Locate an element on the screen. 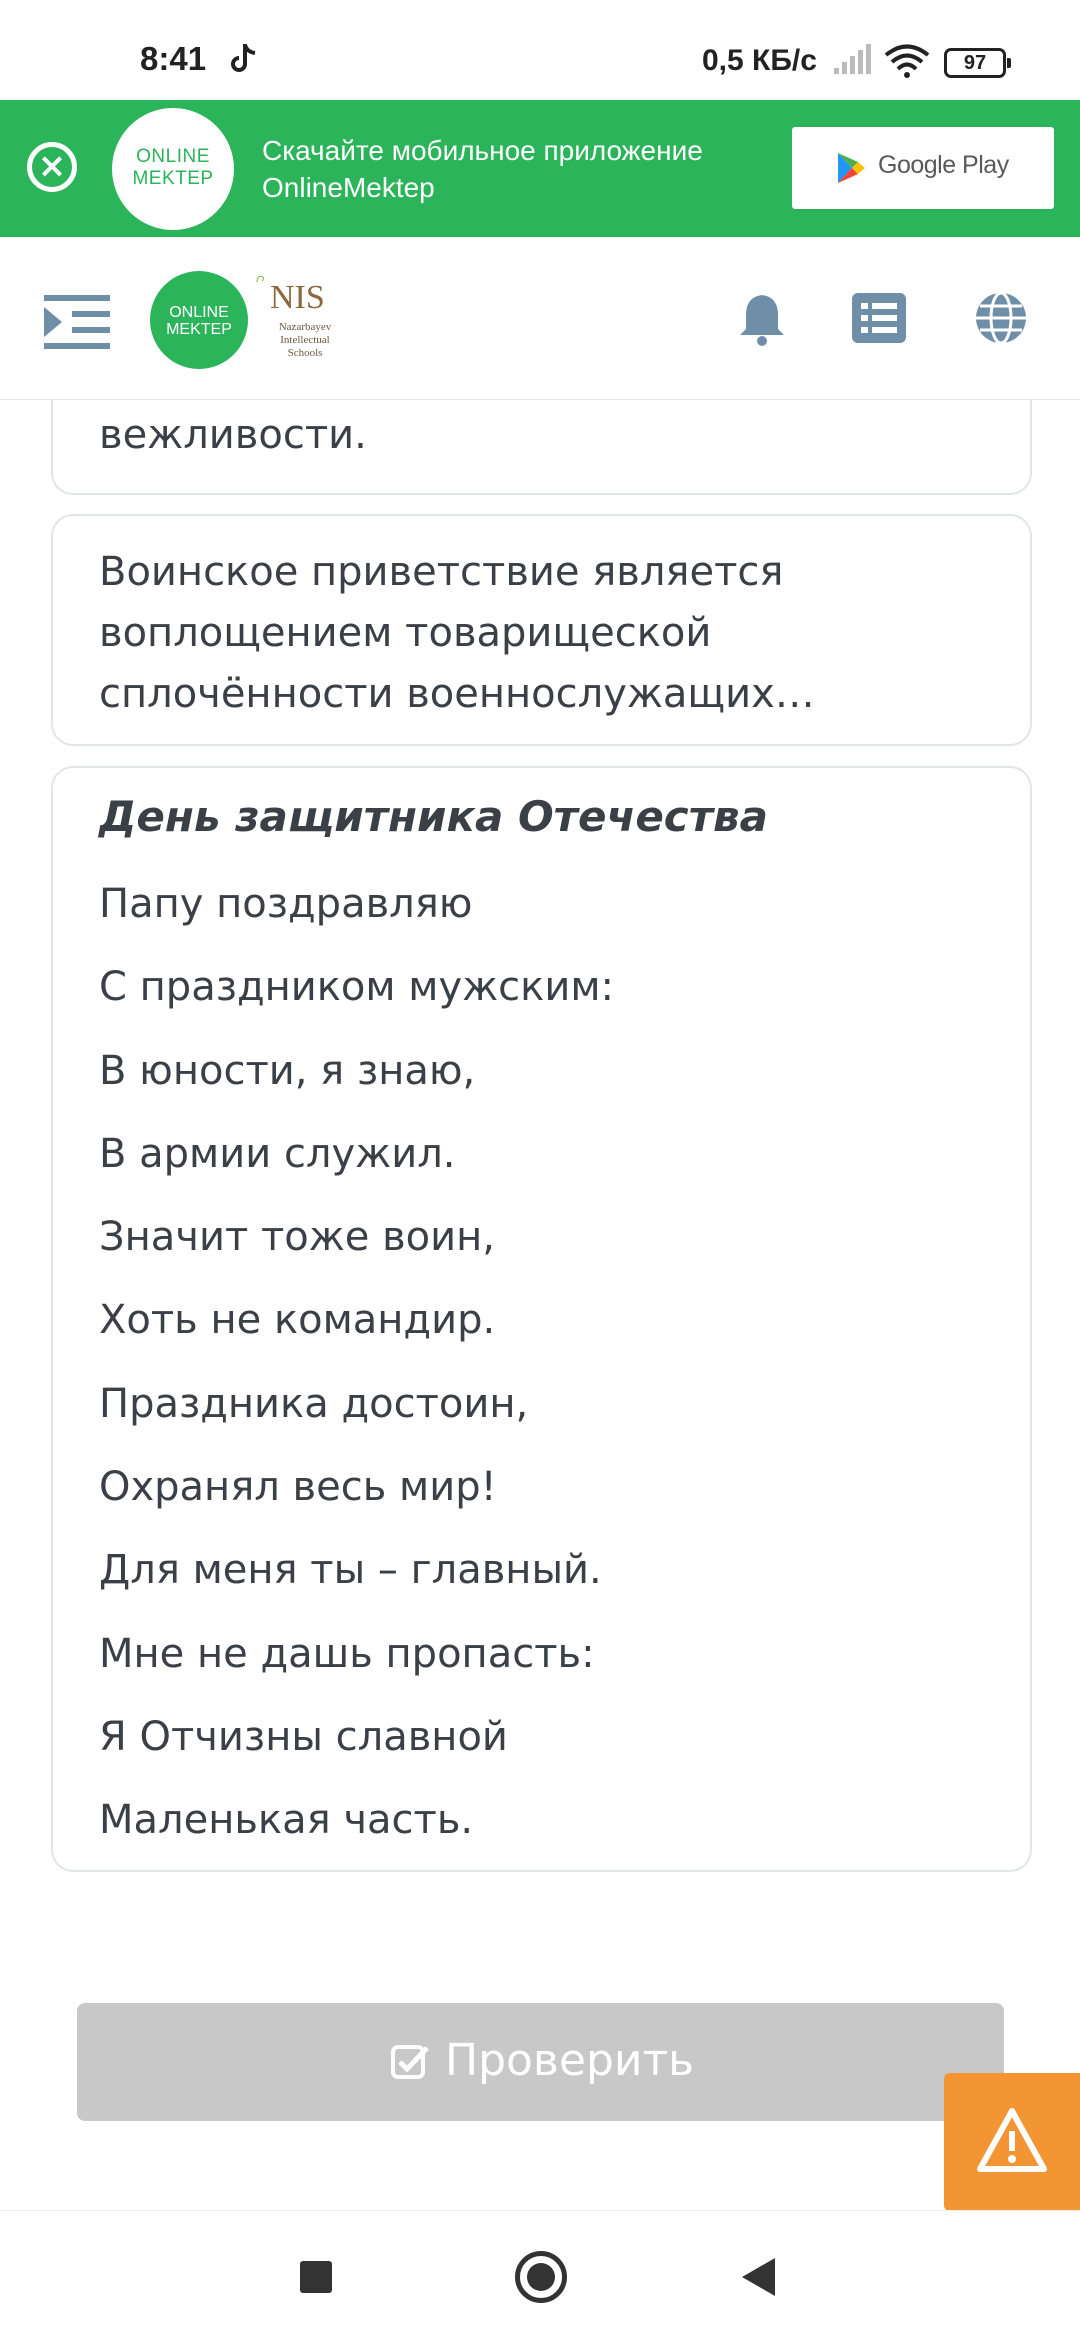 This screenshot has width=1080, height=2340. list-icon is located at coordinates (879, 318).